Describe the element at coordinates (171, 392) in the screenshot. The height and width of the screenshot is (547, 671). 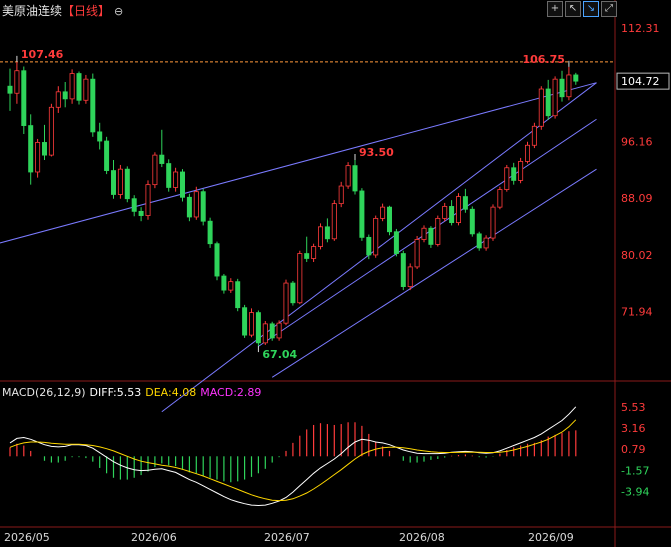
I see `macd-dea-label: DEA:4.08` at that location.